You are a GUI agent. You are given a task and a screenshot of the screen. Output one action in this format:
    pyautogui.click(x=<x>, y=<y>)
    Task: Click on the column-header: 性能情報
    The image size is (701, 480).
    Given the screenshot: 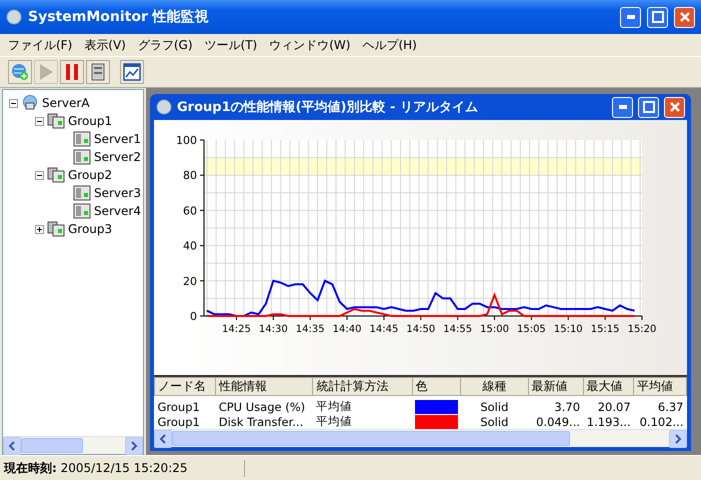 What is the action you would take?
    pyautogui.click(x=264, y=387)
    